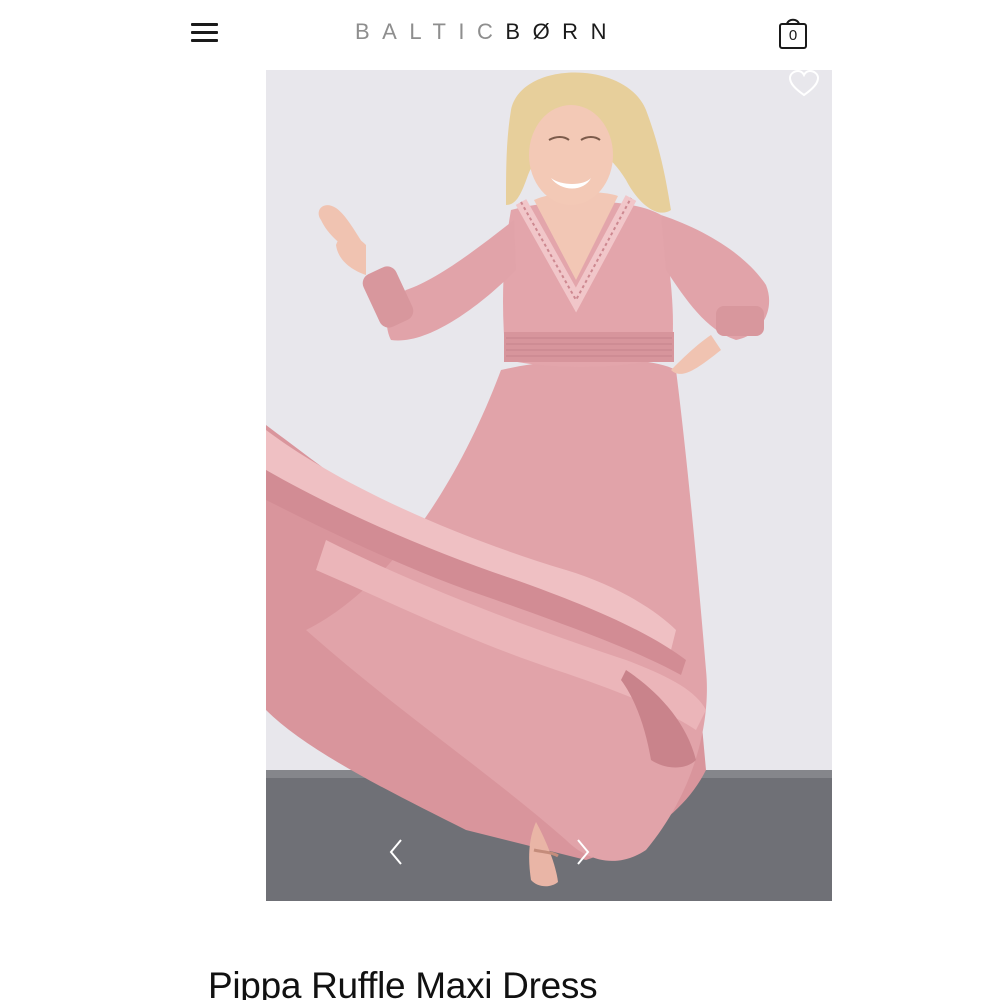 The image size is (1000, 1000). I want to click on product-title: Pippa Ruffle Maxi Dress, so click(403, 982).